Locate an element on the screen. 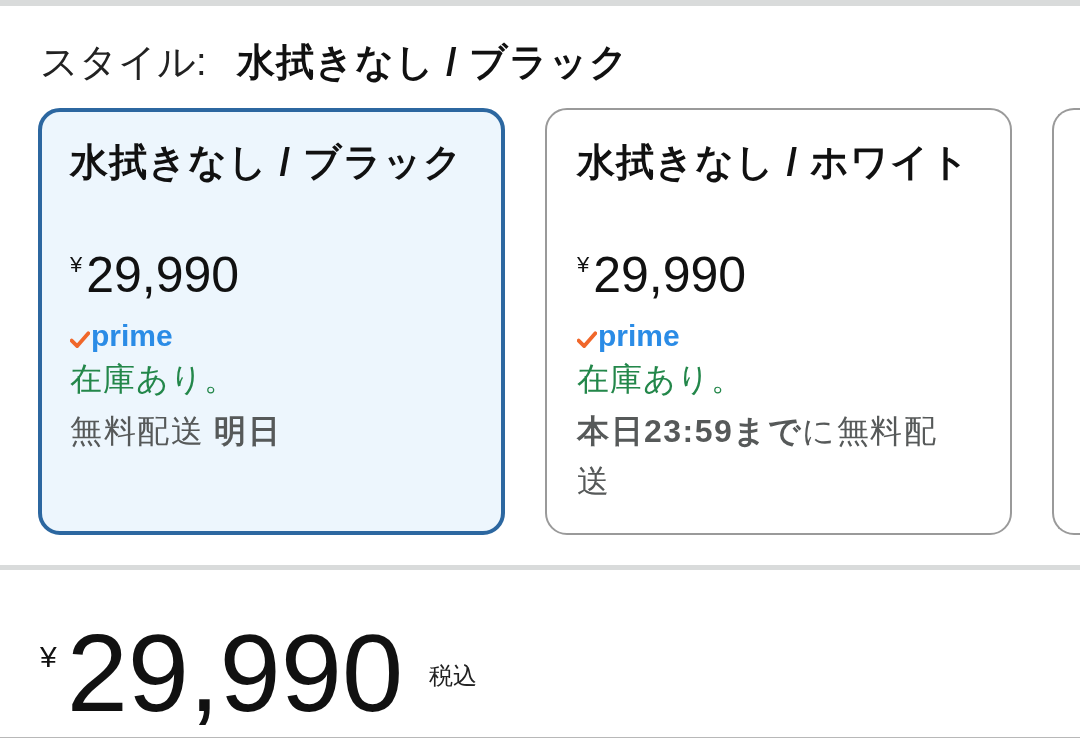 The width and height of the screenshot is (1080, 741). style-label: スタイル: is located at coordinates (123, 62).